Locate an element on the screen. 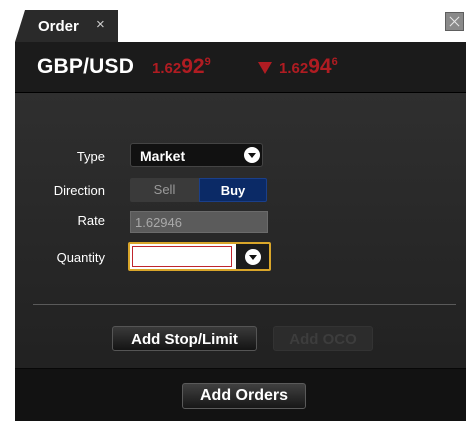 This screenshot has height=421, width=466. divider is located at coordinates (244, 304).